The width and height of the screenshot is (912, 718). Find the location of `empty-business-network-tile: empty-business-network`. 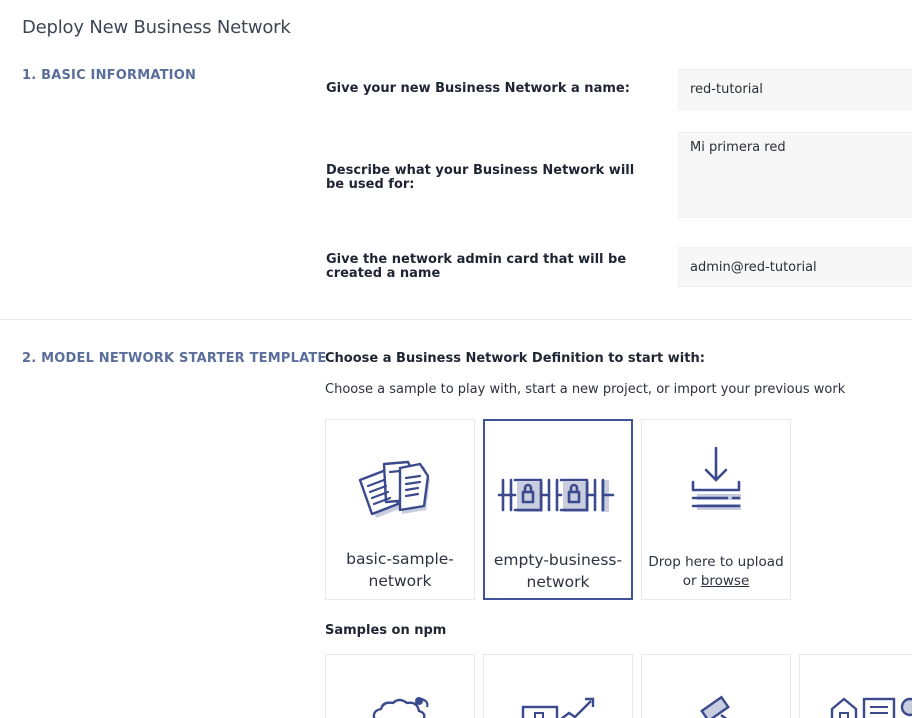

empty-business-network-tile: empty-business-network is located at coordinates (558, 509).